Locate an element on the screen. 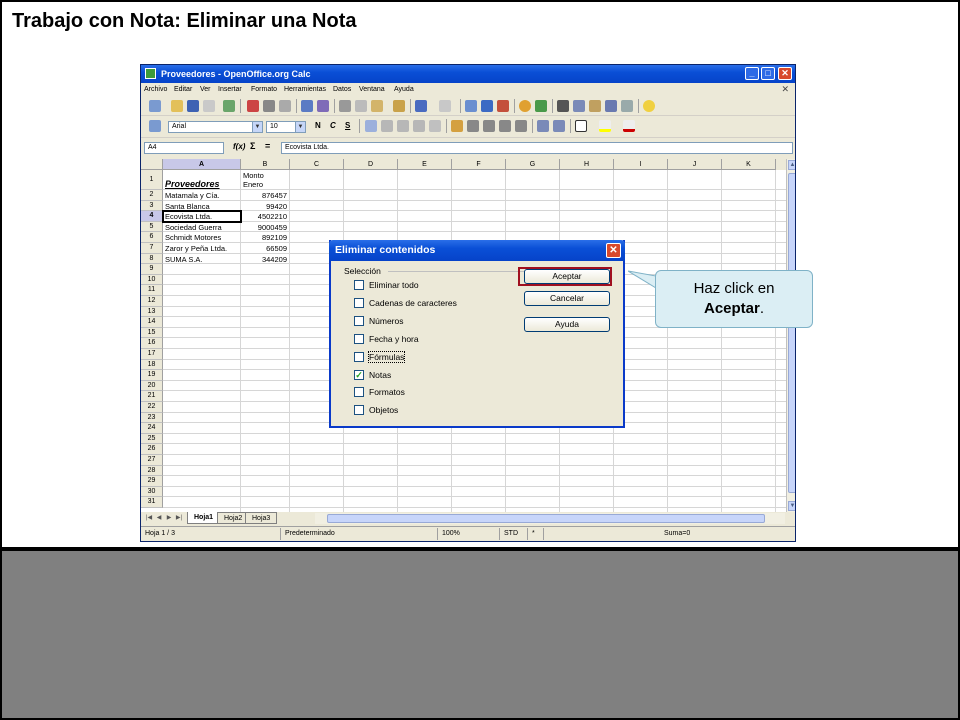  row-header-7: 7 is located at coordinates (152, 248).